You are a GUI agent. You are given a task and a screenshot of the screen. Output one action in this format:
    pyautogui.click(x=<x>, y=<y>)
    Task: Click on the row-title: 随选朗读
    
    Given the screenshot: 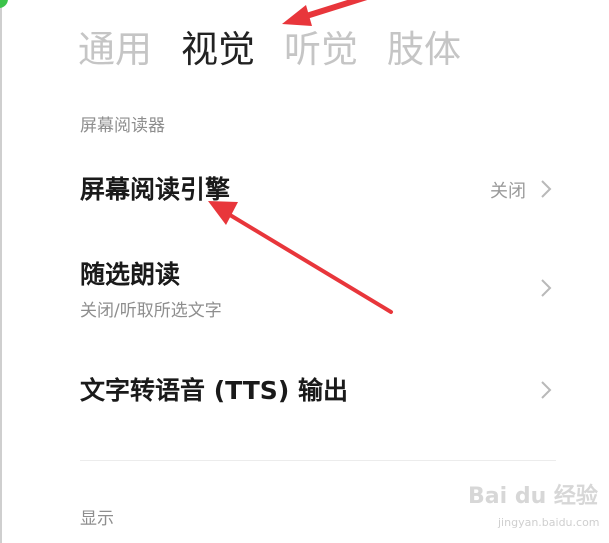 What is the action you would take?
    pyautogui.click(x=130, y=274)
    